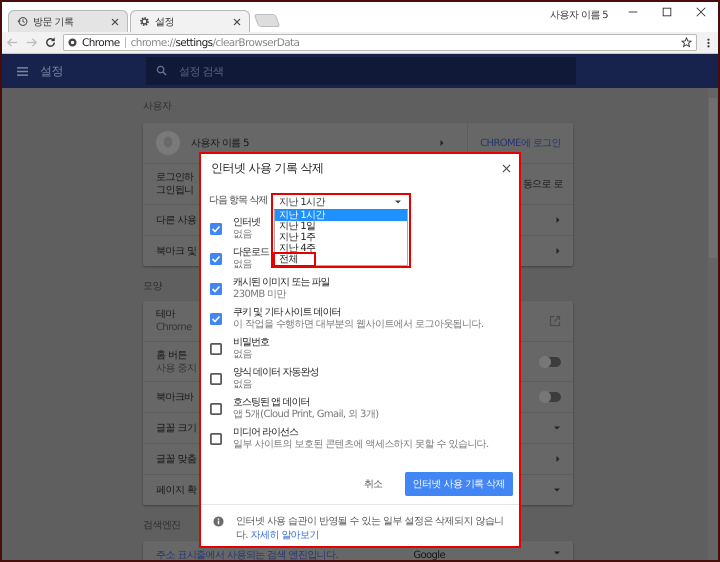 The image size is (720, 562). I want to click on row-label: 홈 버튼, so click(176, 355).